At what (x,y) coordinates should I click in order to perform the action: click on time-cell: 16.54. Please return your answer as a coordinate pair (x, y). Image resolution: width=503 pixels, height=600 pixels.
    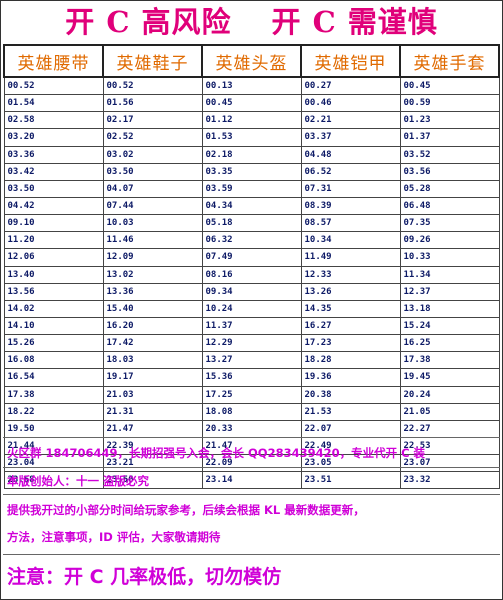
    Looking at the image, I should click on (53, 377).